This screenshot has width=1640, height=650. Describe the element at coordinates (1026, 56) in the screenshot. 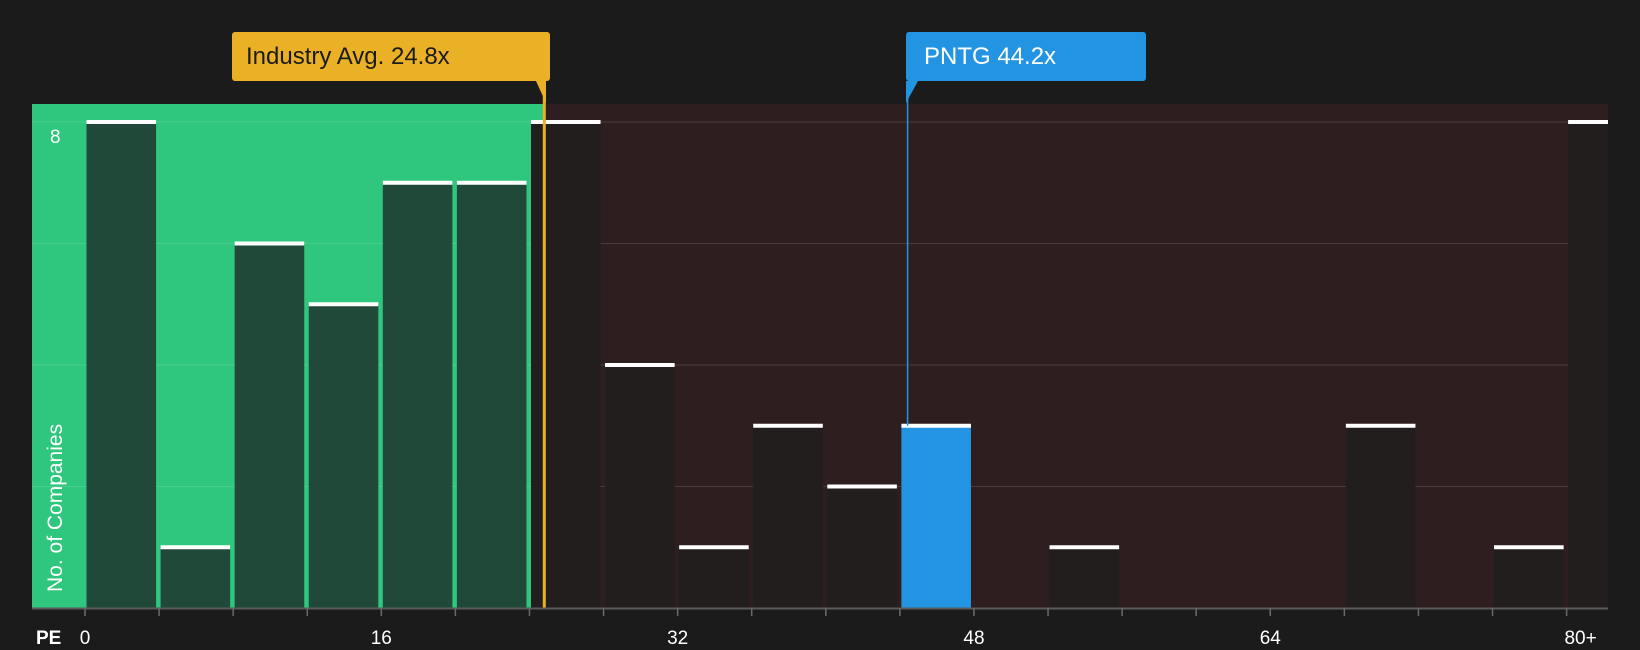

I see `company-pe-callout: PNTG 44.2x` at that location.